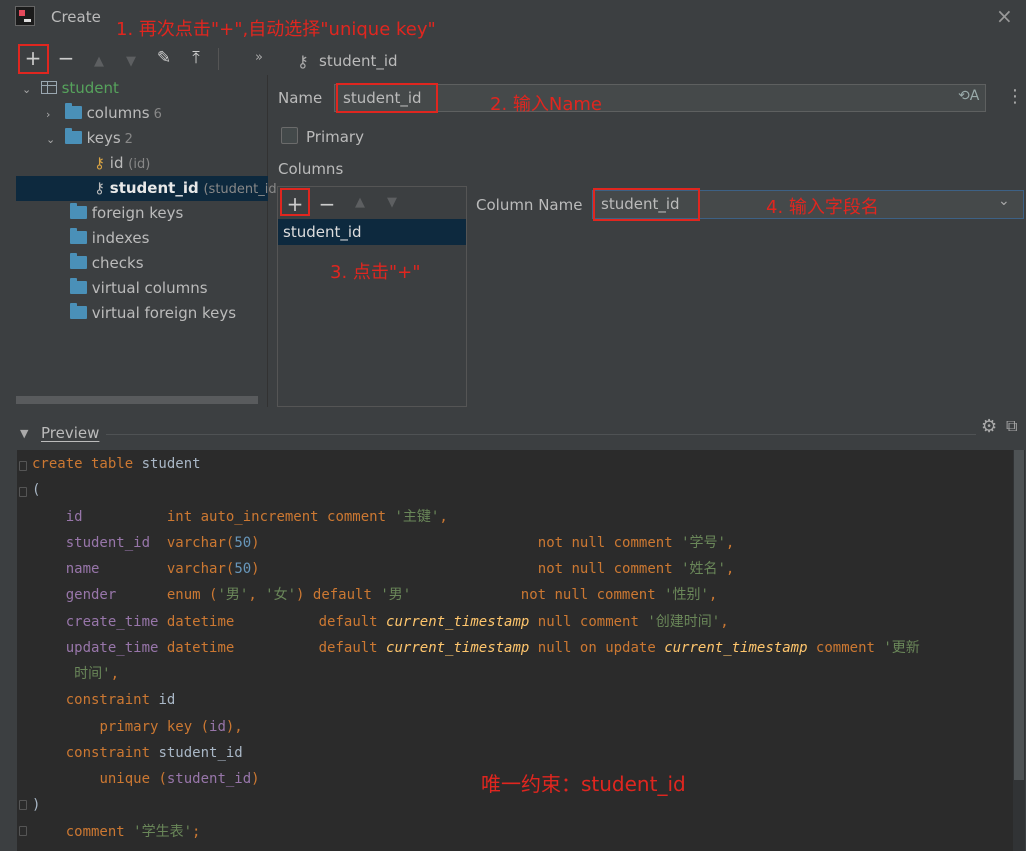  What do you see at coordinates (53, 114) in the screenshot?
I see `chevron-right-icon: ›` at bounding box center [53, 114].